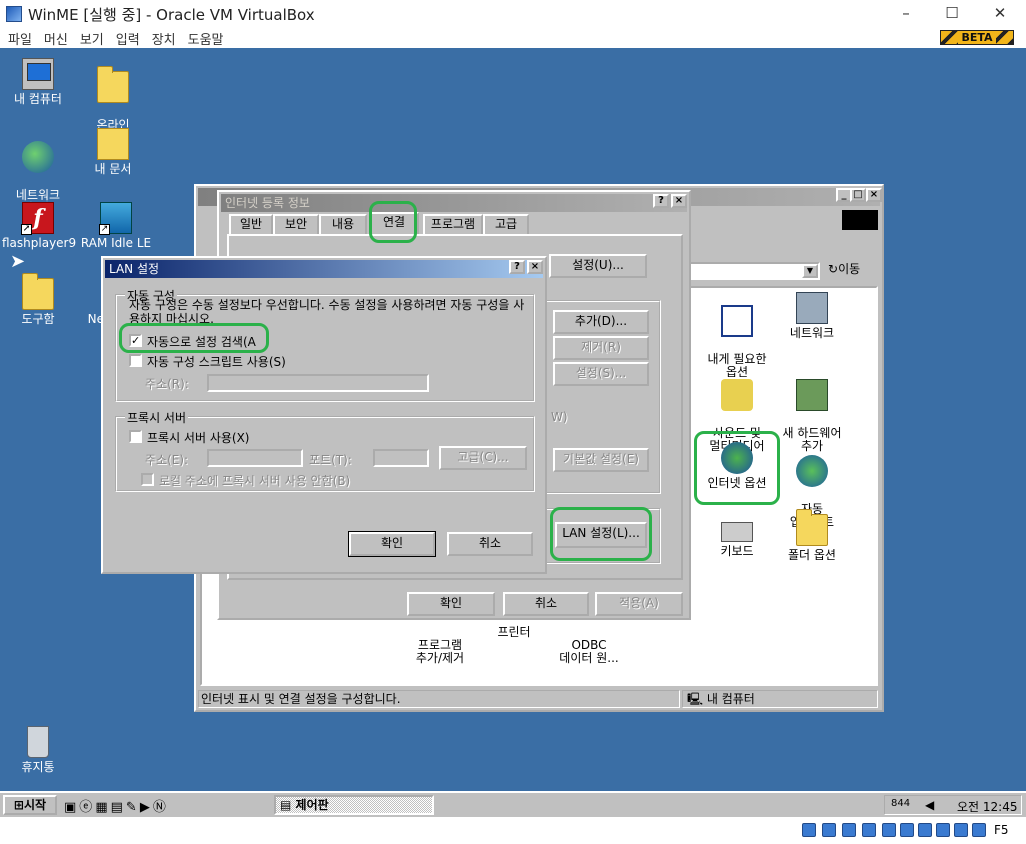 This screenshot has width=1026, height=844. I want to click on tab-advanced: 고급, so click(506, 224).